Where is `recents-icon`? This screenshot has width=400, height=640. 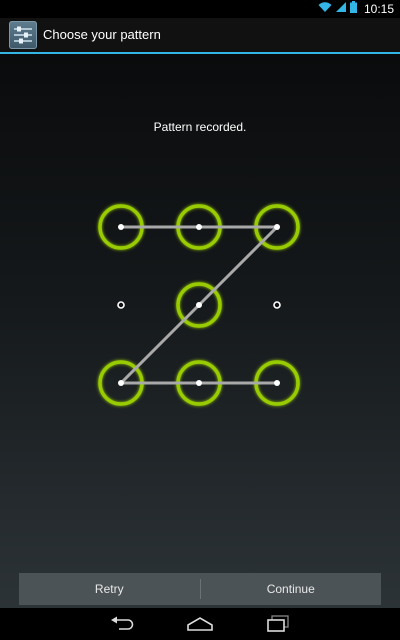
recents-icon is located at coordinates (278, 624).